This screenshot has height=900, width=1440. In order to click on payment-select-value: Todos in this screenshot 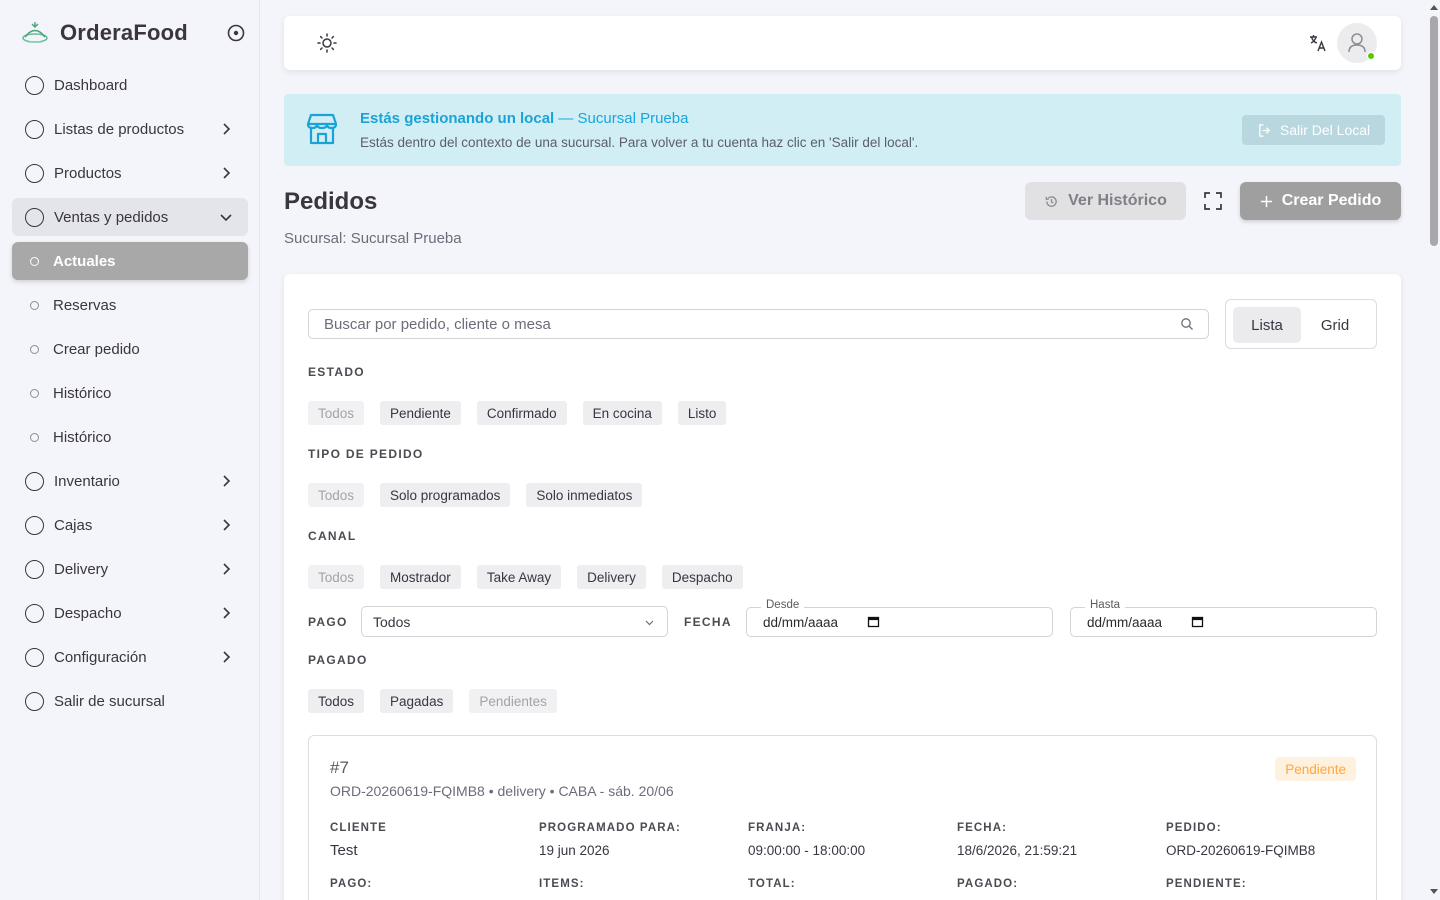, I will do `click(392, 621)`.